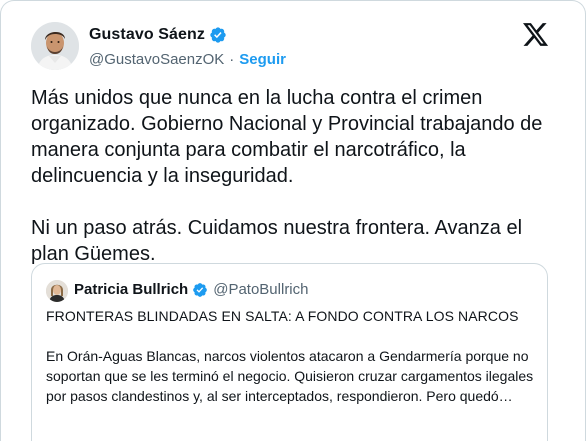  I want to click on quote-author-handle: @PatoBullrich, so click(261, 289).